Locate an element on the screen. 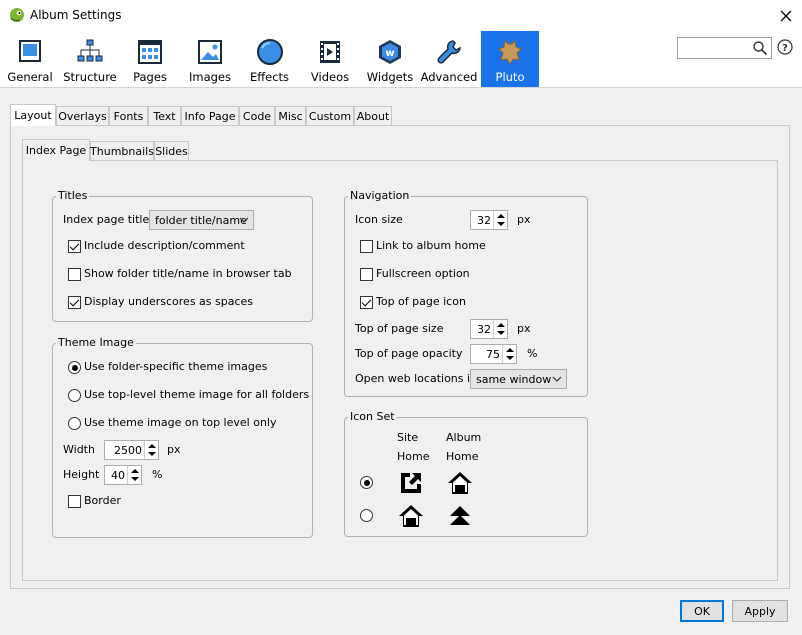 The image size is (802, 635). tab-misc: Misc is located at coordinates (290, 116).